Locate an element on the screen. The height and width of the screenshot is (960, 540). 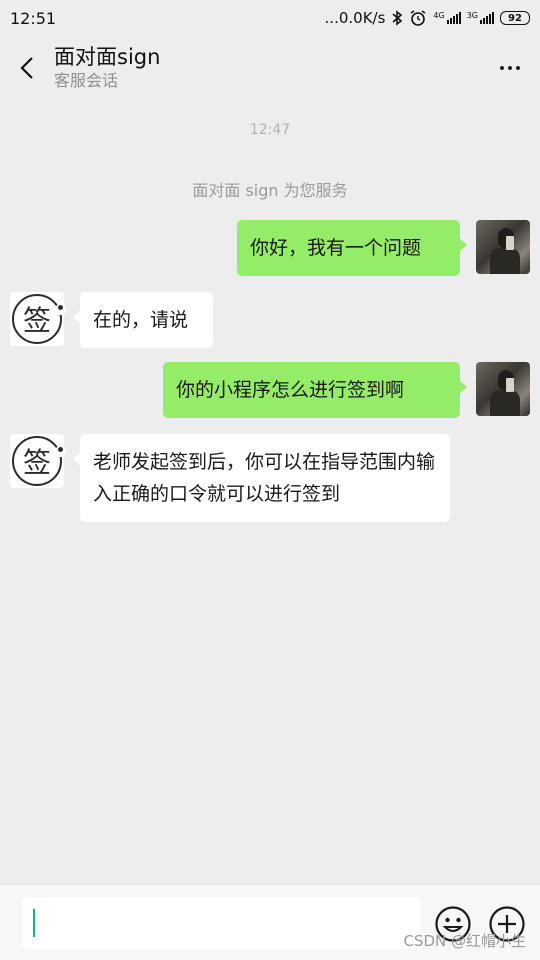
message-bubble-outgoing: 你好，我有一个问题 is located at coordinates (352, 248).